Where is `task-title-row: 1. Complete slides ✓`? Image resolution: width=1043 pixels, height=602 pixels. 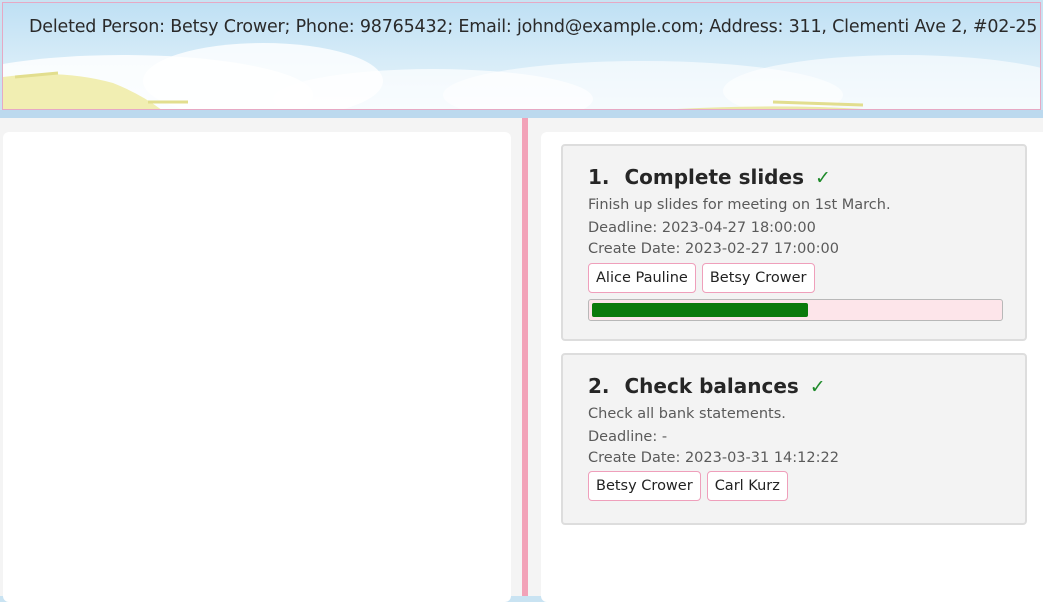
task-title-row: 1. Complete slides ✓ is located at coordinates (709, 177).